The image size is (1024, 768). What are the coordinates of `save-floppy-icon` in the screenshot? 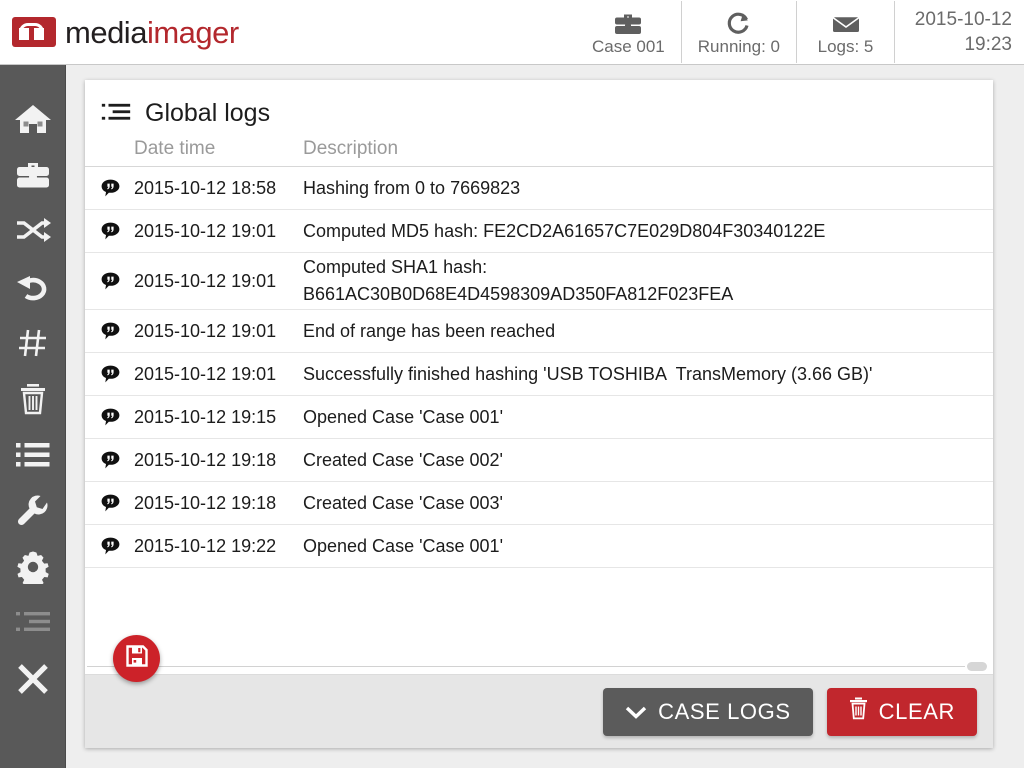 It's located at (137, 658).